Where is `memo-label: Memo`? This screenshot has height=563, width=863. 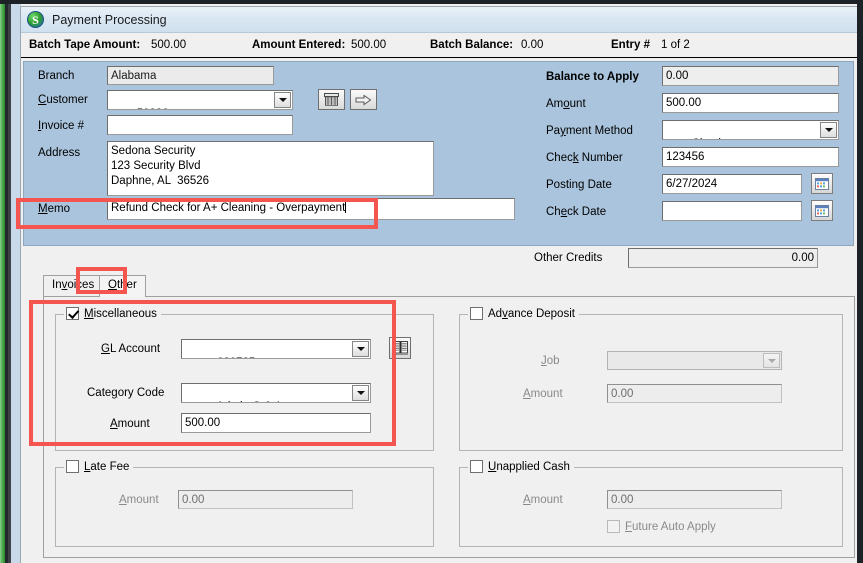
memo-label: Memo is located at coordinates (54, 209).